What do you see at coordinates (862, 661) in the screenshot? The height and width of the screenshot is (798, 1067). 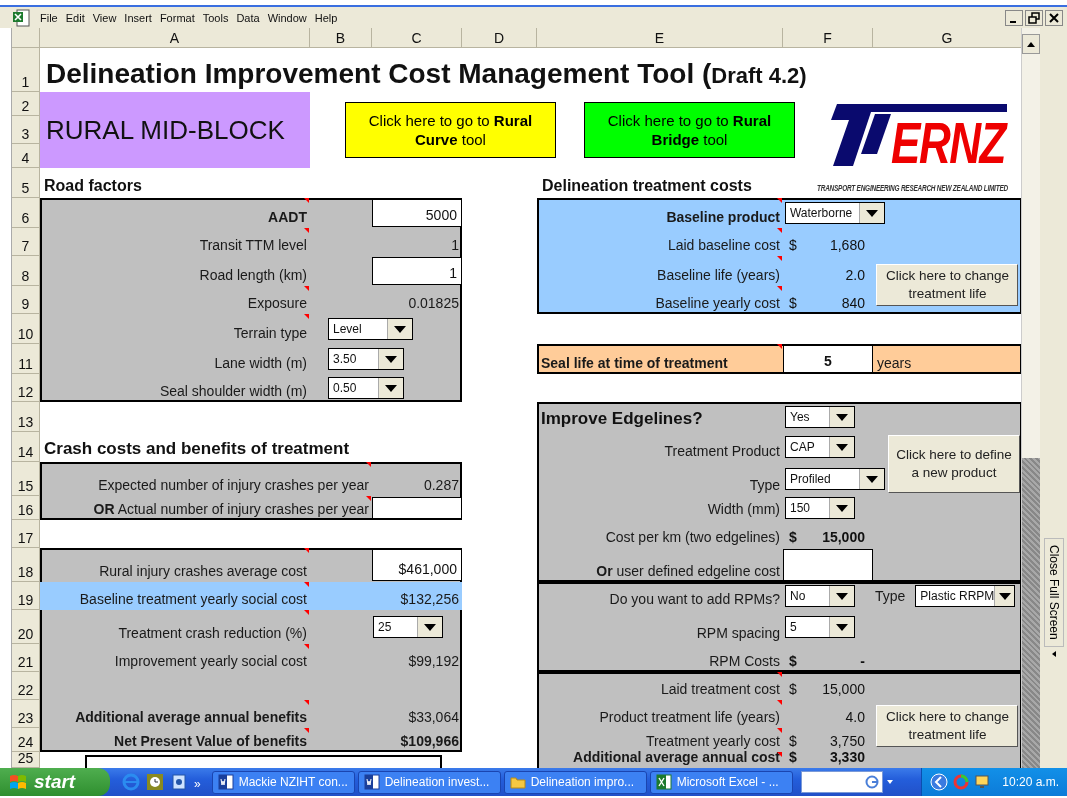 I see `value-text: -` at bounding box center [862, 661].